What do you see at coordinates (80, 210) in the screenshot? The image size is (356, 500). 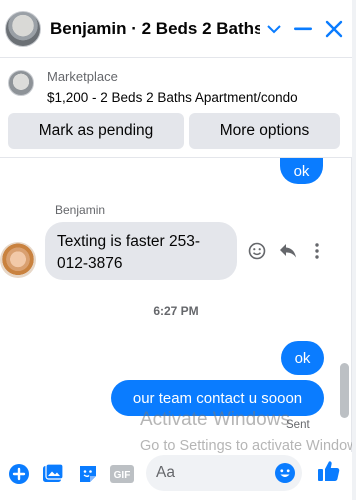 I see `sender-name: Benjamin` at bounding box center [80, 210].